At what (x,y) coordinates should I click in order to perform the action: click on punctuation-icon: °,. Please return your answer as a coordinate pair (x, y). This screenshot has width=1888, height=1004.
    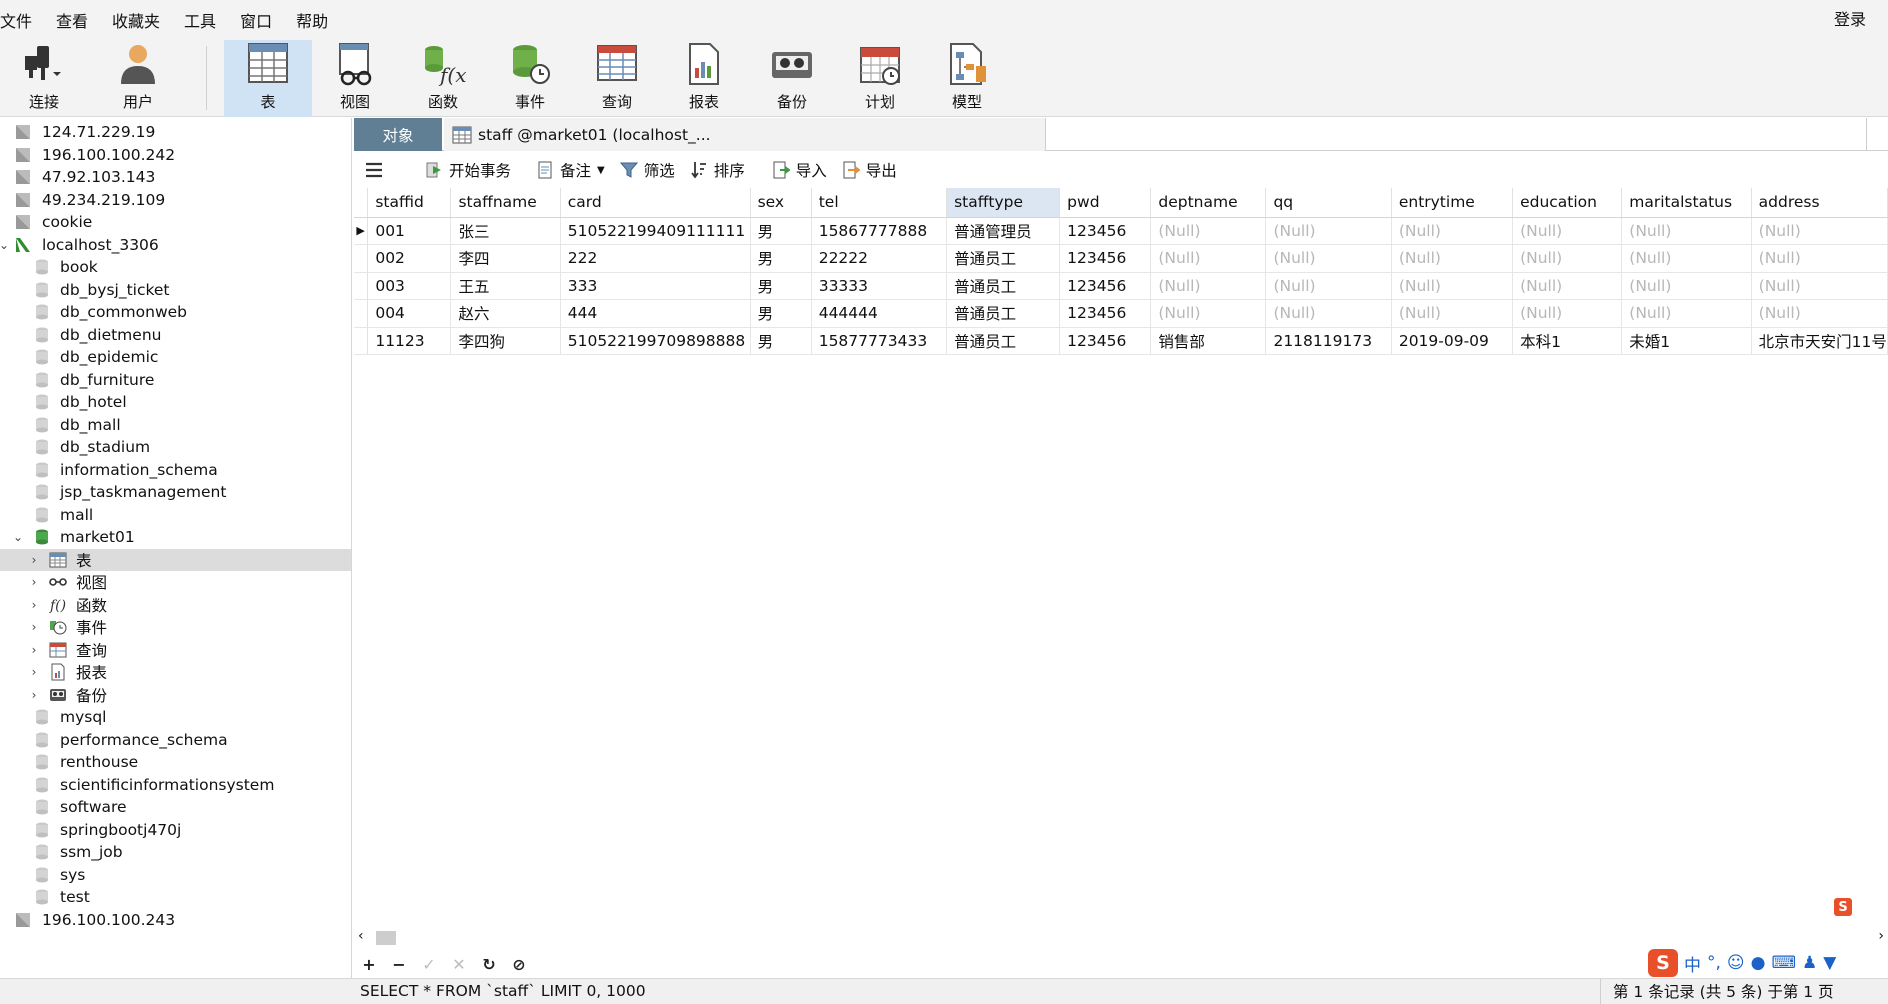
    Looking at the image, I should click on (1714, 963).